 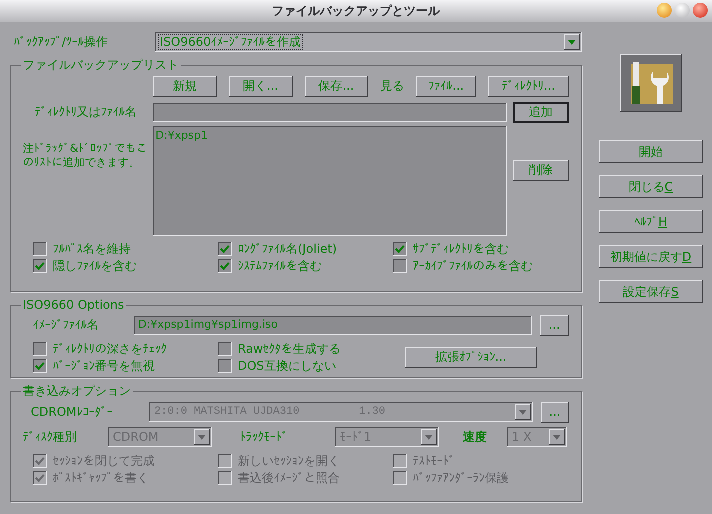 I want to click on checkbox-label: 書込後ｲﾒｰｼﾞと照合, so click(x=289, y=478).